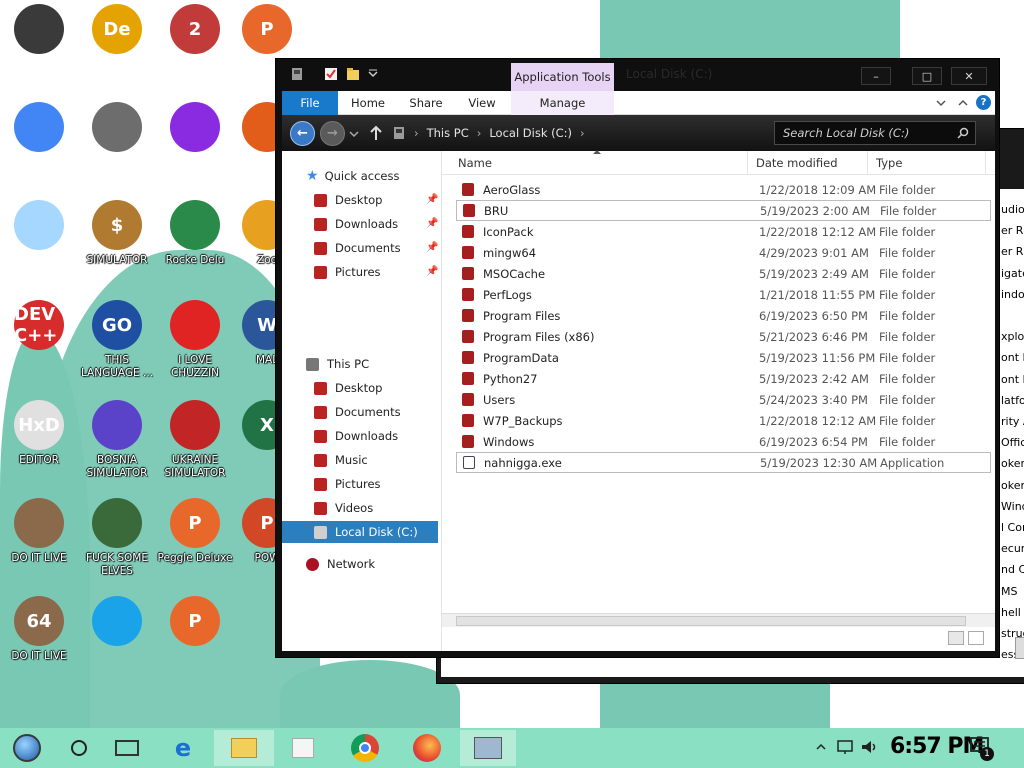  What do you see at coordinates (183, 748) in the screenshot?
I see `taskbar-edge: e` at bounding box center [183, 748].